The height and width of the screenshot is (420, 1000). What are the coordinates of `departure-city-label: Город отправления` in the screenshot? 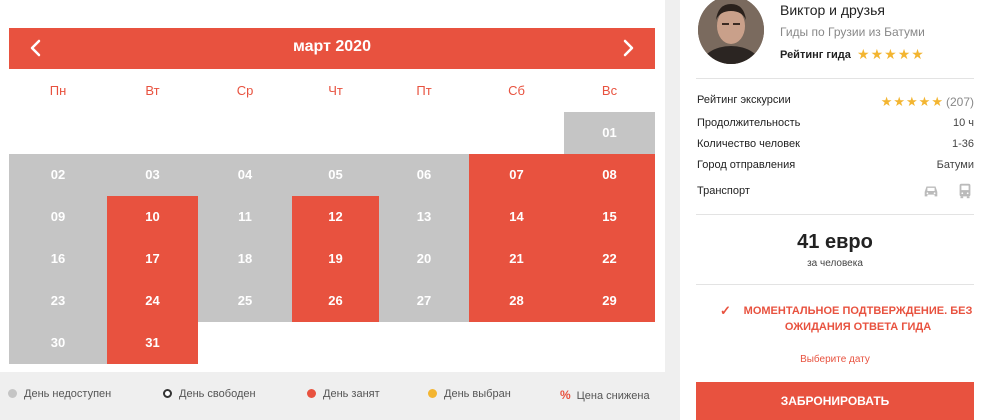 It's located at (746, 165).